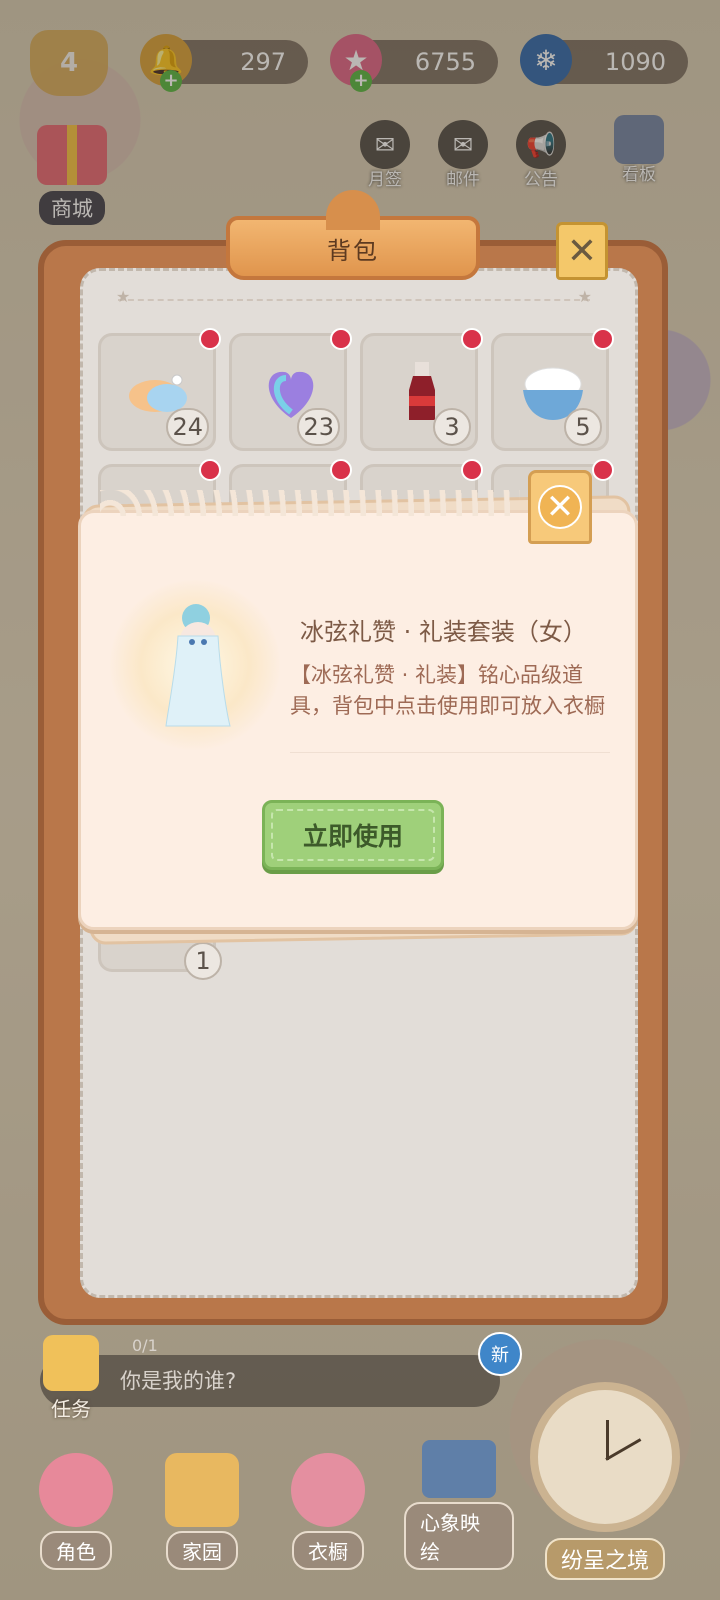 The width and height of the screenshot is (720, 1600). What do you see at coordinates (459, 1536) in the screenshot?
I see `nav-cards-label: 心象映绘` at bounding box center [459, 1536].